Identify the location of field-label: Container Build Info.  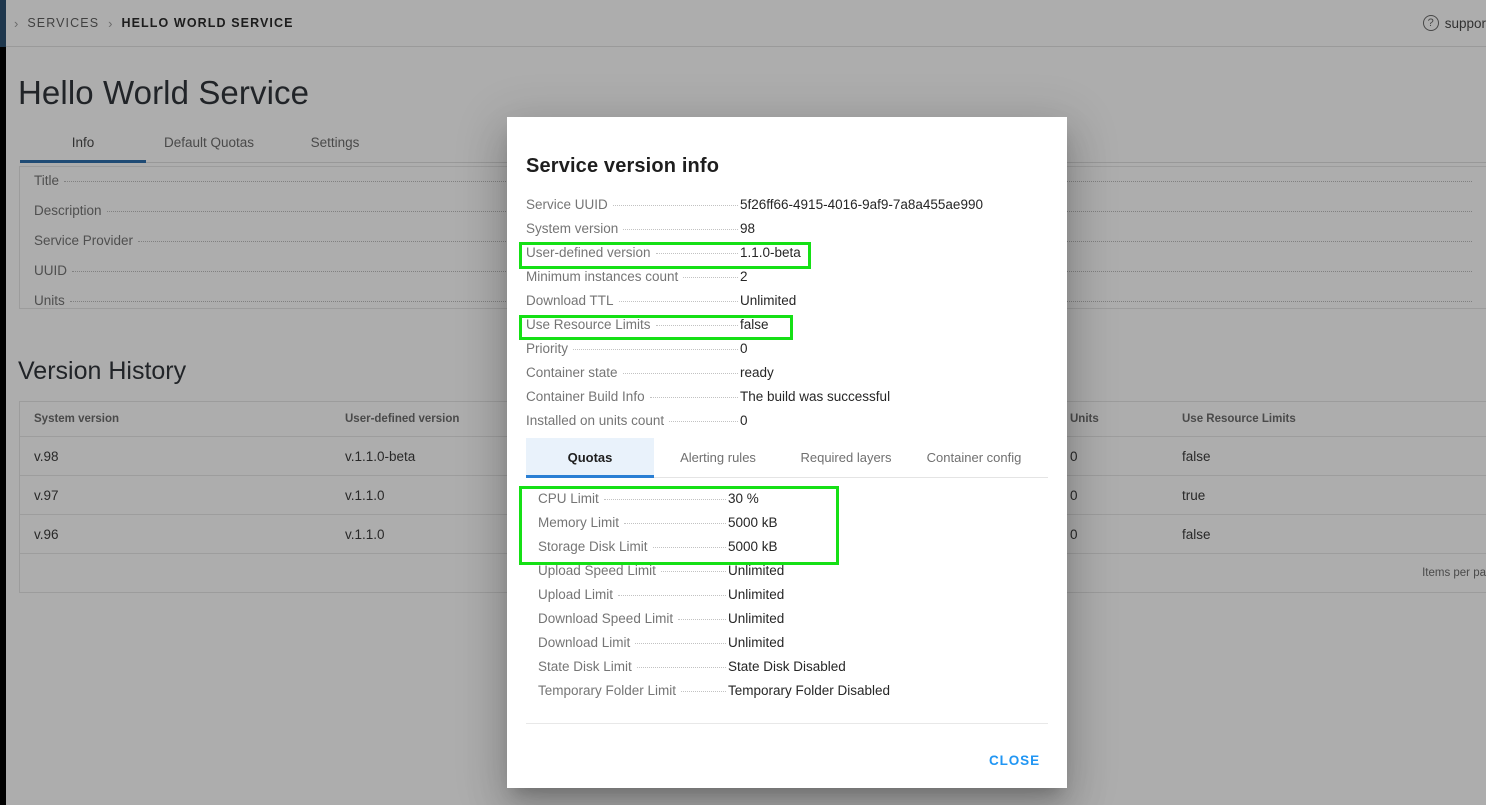
(585, 396).